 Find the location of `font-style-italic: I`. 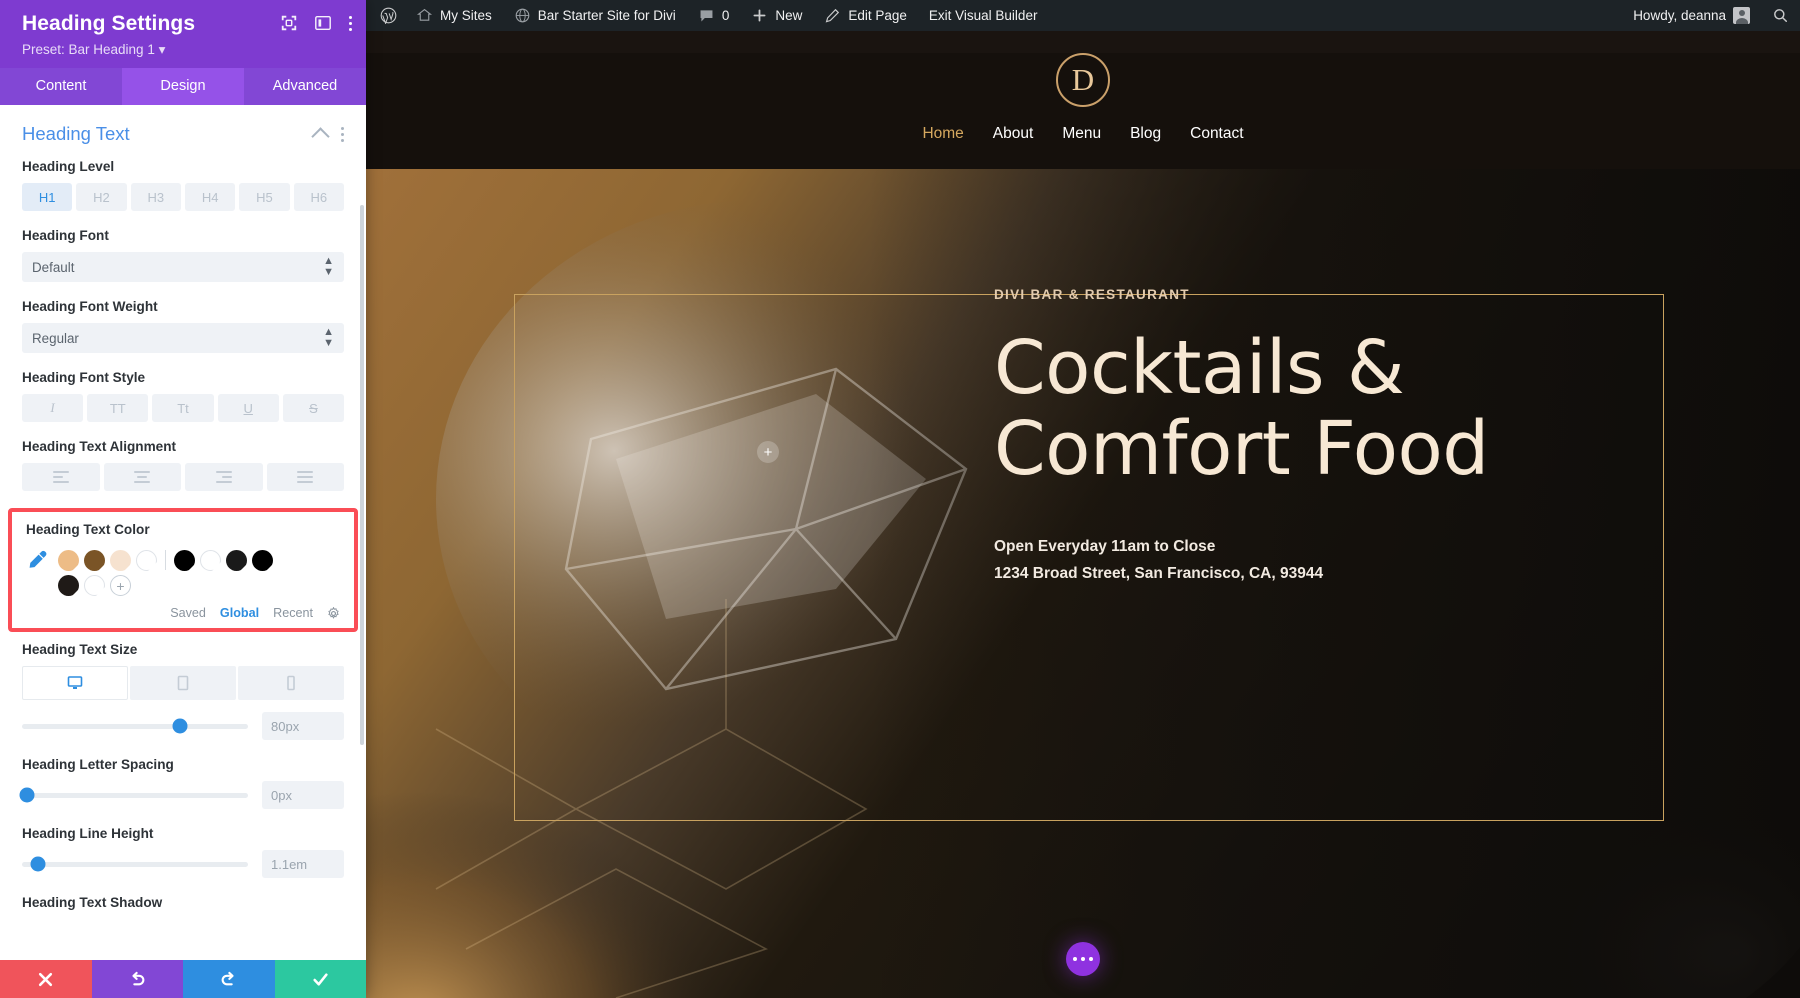

font-style-italic: I is located at coordinates (53, 408).